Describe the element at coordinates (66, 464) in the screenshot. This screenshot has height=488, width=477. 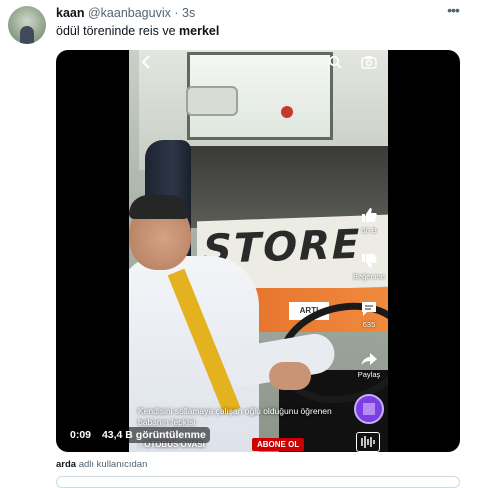
I see `attribution-user: arda` at that location.